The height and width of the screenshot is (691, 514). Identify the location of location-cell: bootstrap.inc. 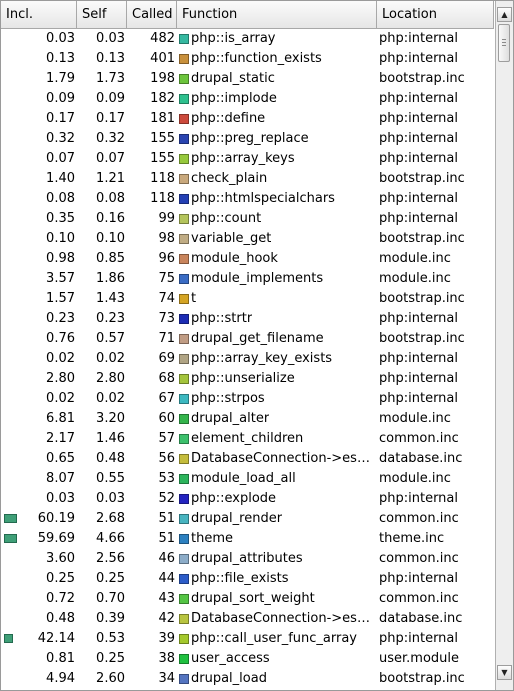
(422, 178).